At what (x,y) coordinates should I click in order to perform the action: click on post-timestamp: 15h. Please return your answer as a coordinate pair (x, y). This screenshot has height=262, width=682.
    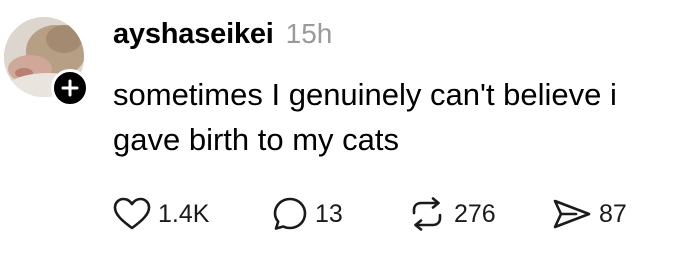
    Looking at the image, I should click on (309, 33).